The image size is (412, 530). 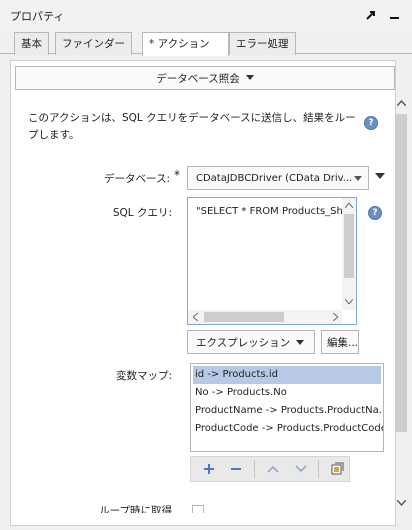 What do you see at coordinates (337, 469) in the screenshot?
I see `edit-mapping-icon` at bounding box center [337, 469].